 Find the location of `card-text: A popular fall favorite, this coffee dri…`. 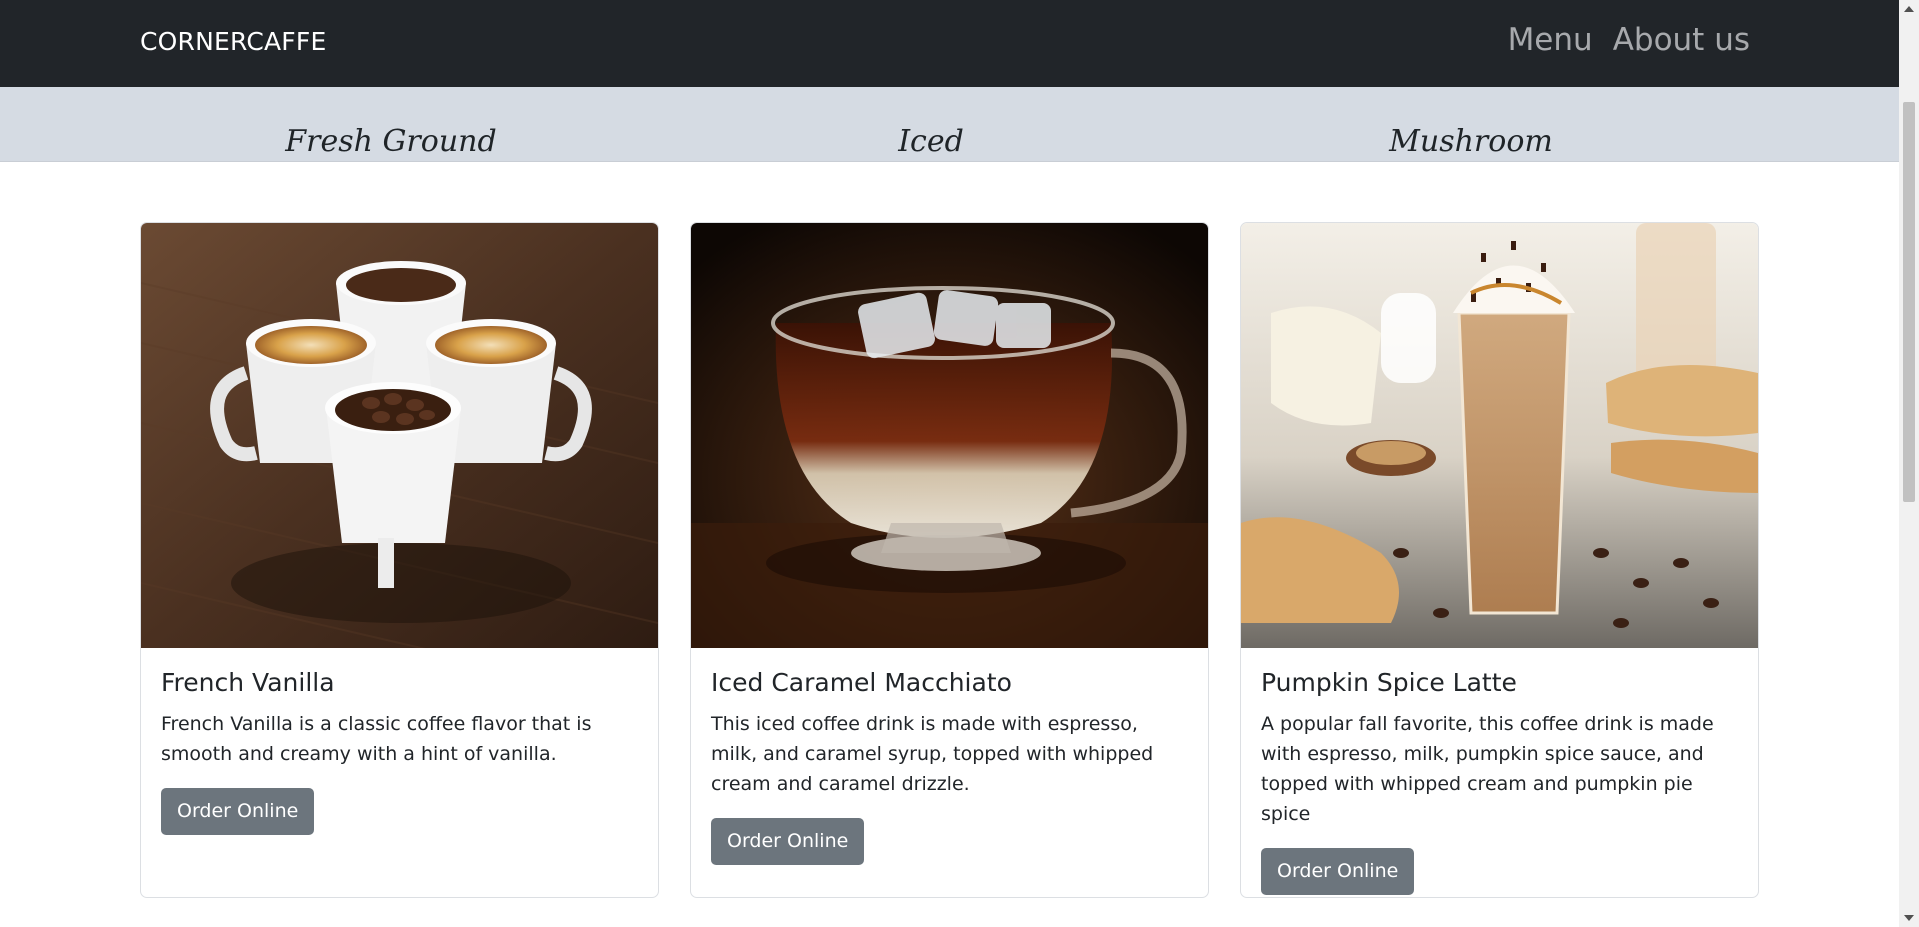

card-text: A popular fall favorite, this coffee dri… is located at coordinates (1487, 769).